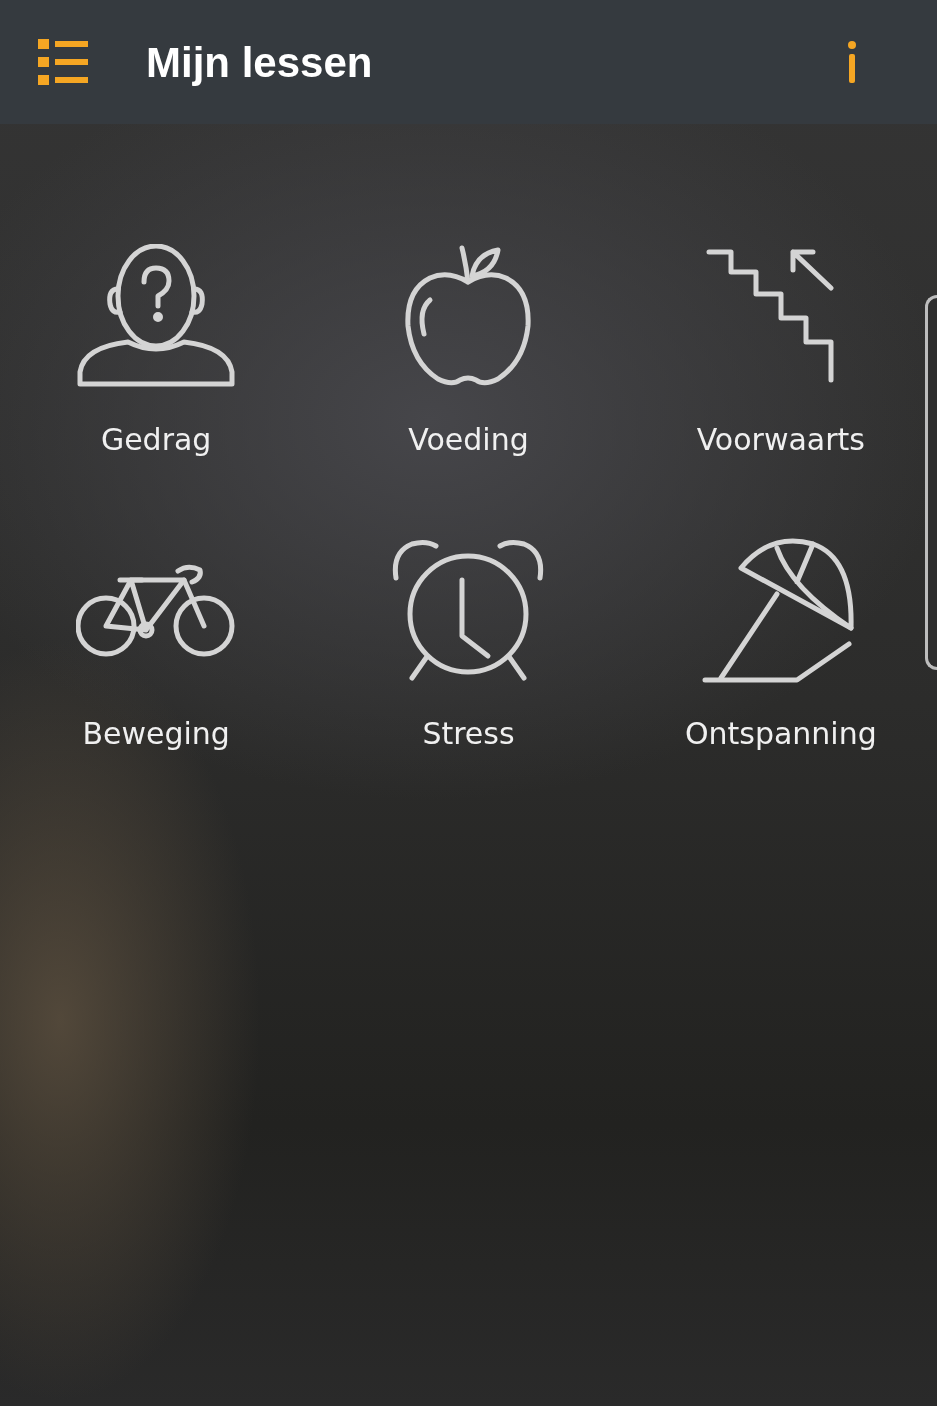  Describe the element at coordinates (780, 353) in the screenshot. I see `lesson-tile: Voorwaarts` at that location.